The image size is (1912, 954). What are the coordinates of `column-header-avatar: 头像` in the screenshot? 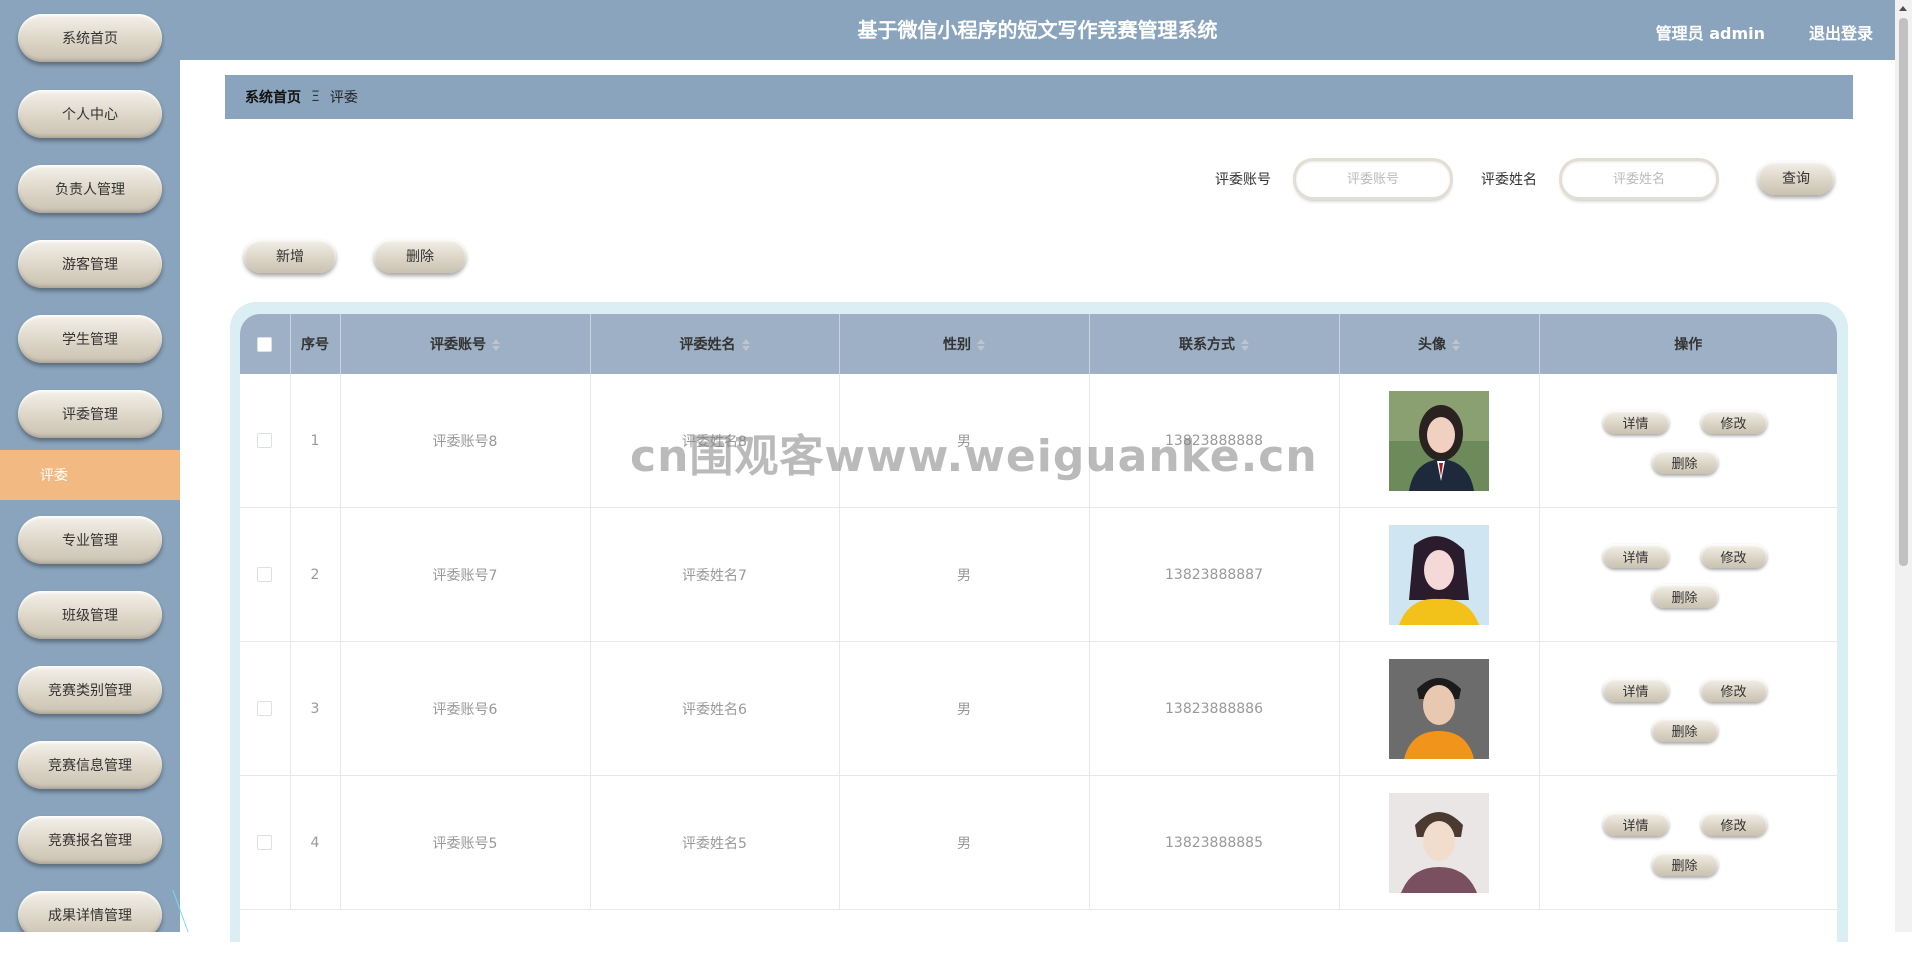 It's located at (1439, 344).